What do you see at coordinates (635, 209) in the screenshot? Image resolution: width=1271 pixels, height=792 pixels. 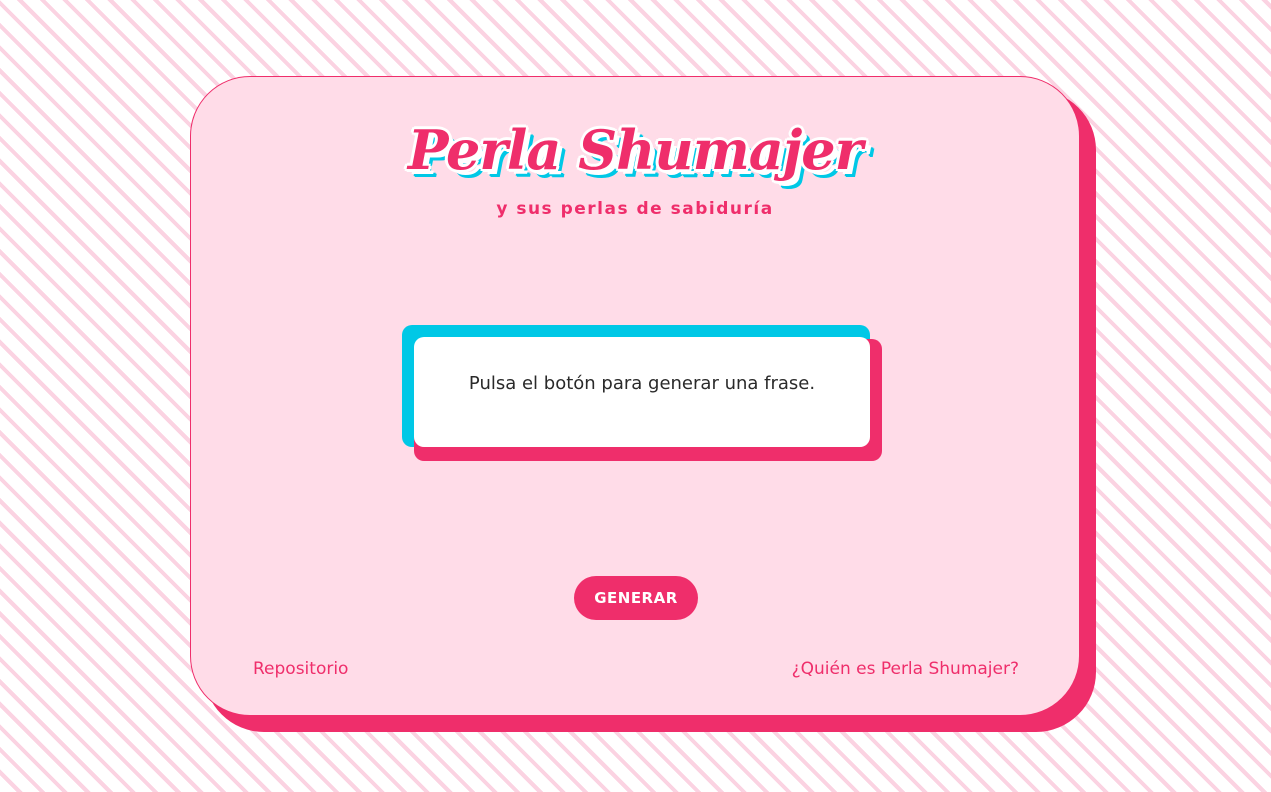 I see `app-subtitle: y sus perlas de sabiduría` at bounding box center [635, 209].